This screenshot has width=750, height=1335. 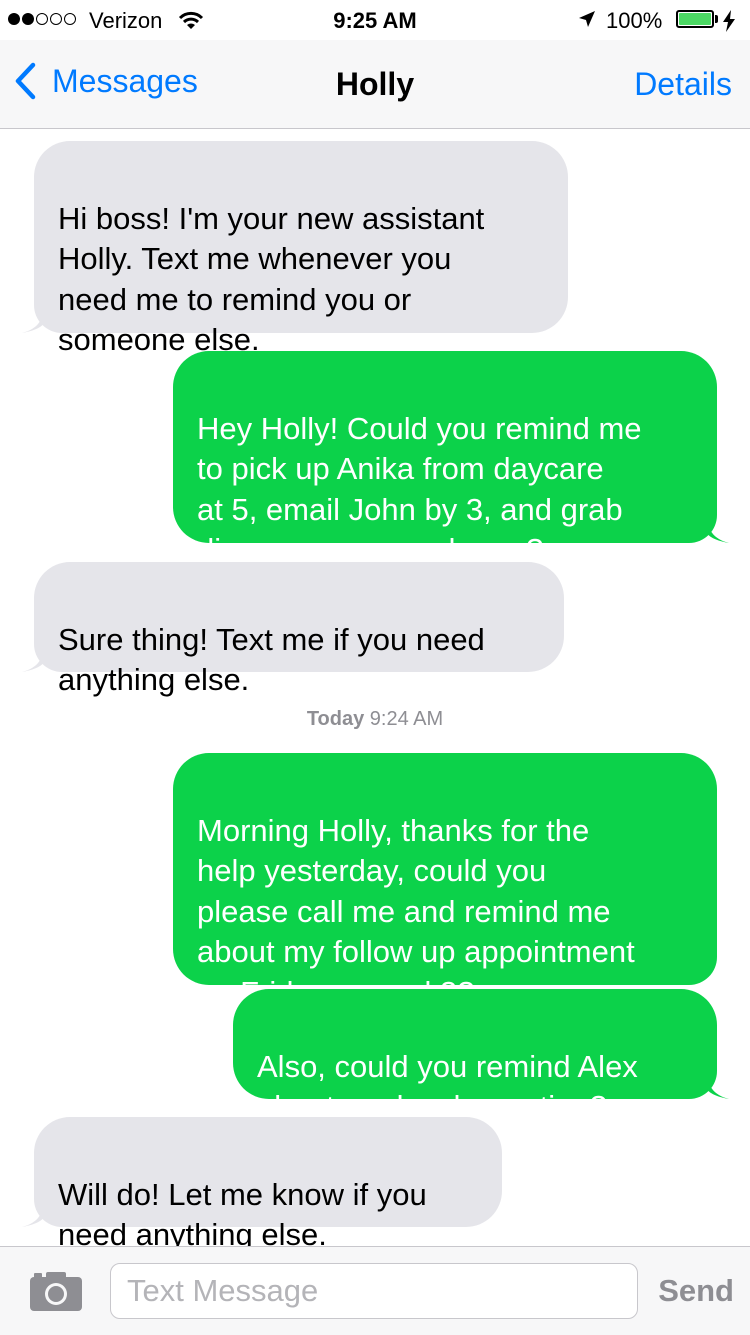 I want to click on message-input, so click(x=374, y=1291).